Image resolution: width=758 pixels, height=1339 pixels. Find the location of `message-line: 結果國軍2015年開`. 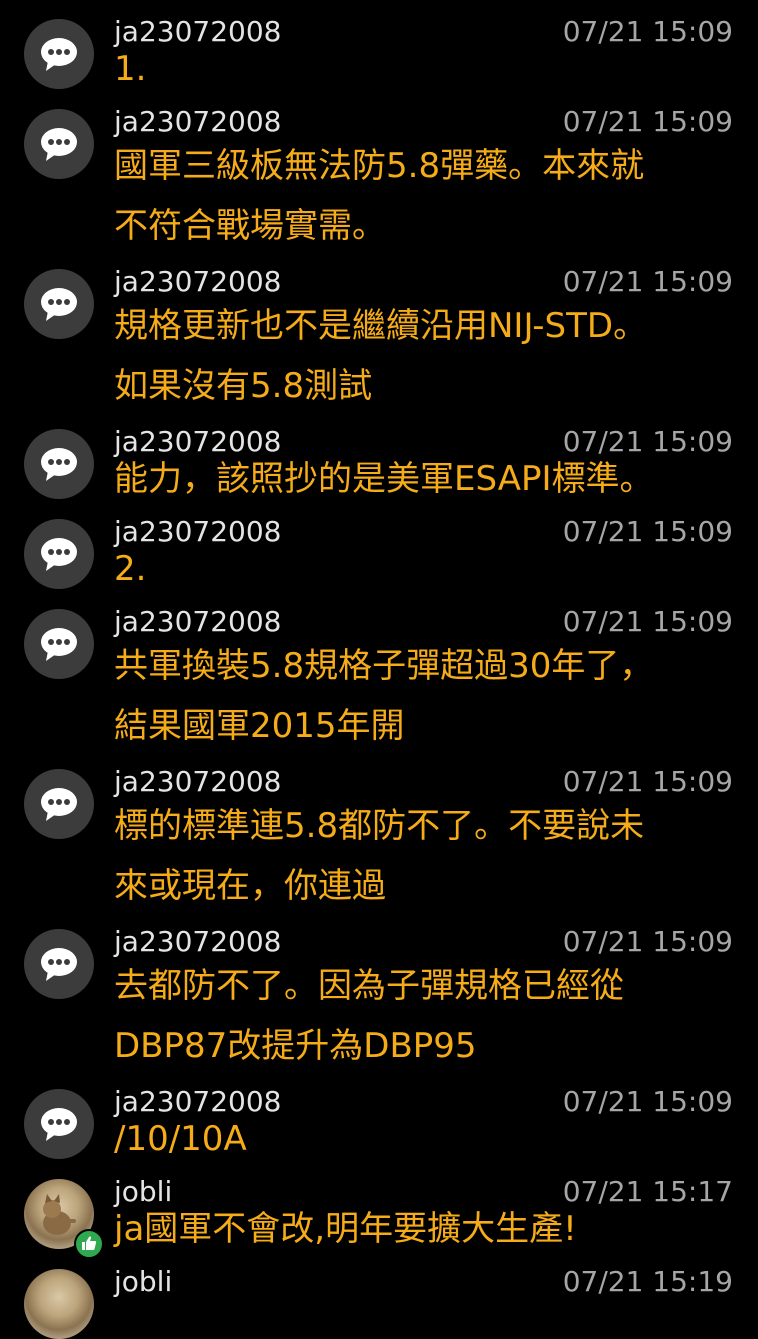

message-line: 結果國軍2015年開 is located at coordinates (259, 726).